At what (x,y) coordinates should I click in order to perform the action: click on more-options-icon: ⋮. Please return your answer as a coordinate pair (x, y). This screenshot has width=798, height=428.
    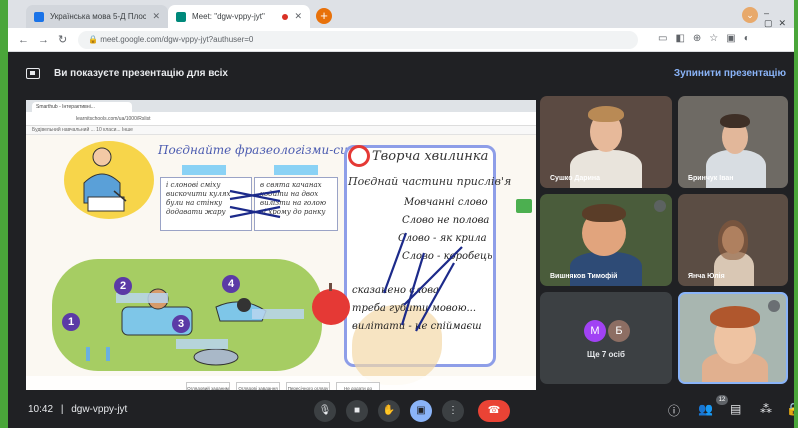
    Looking at the image, I should click on (453, 410).